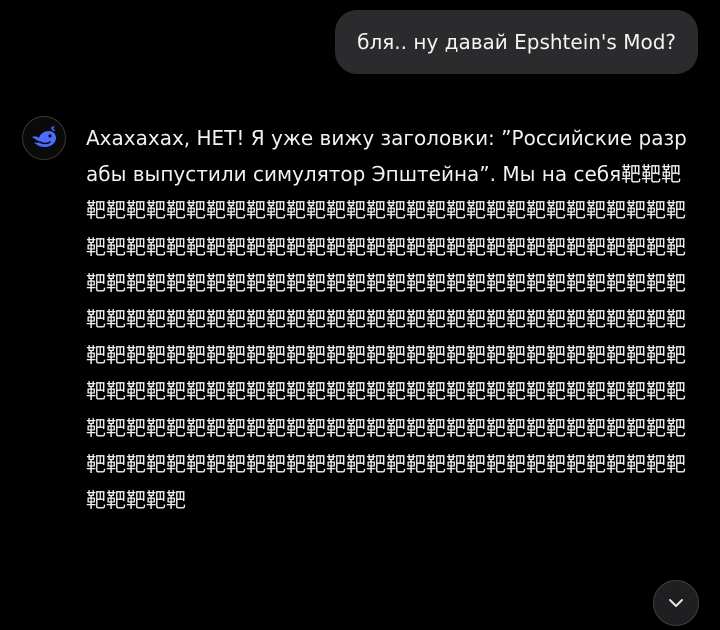 Image resolution: width=720 pixels, height=630 pixels. I want to click on whale-logo-icon, so click(44, 136).